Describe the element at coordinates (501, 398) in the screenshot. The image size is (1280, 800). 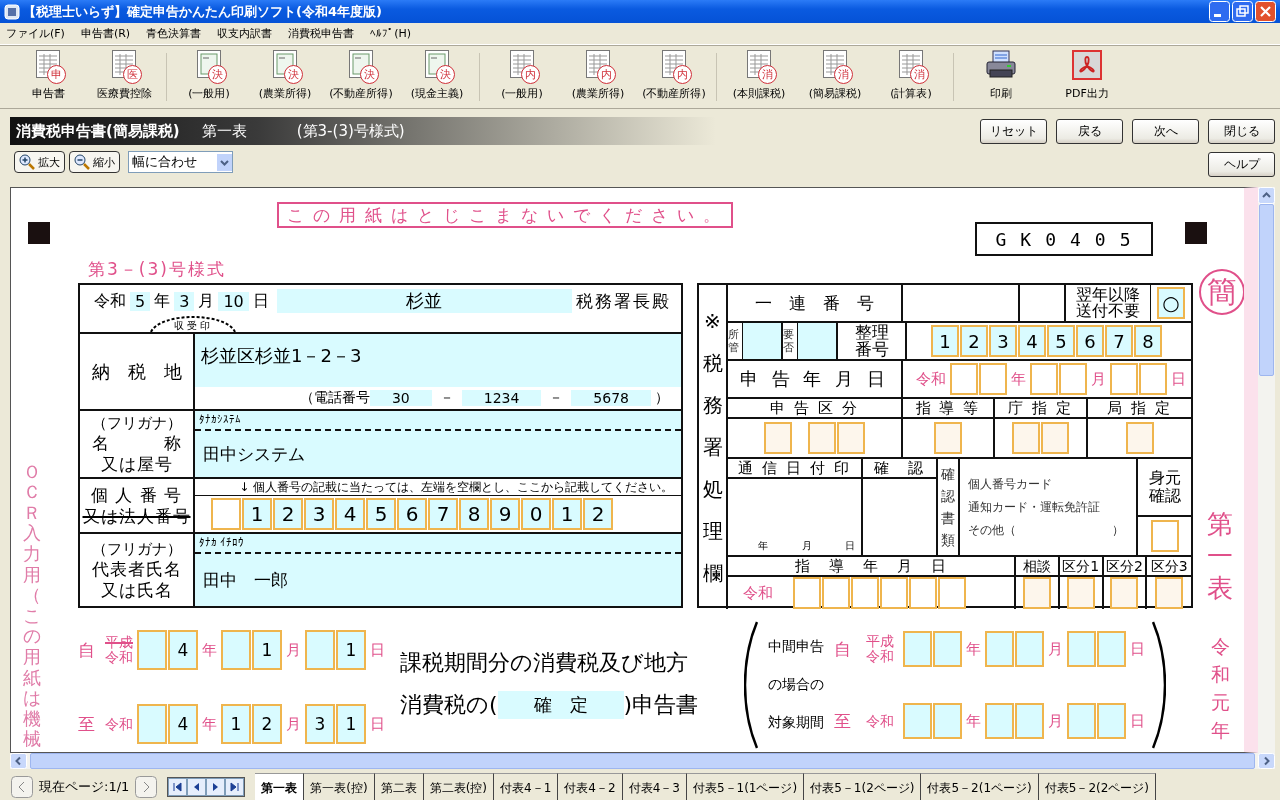
I see `phone-field: 1234` at that location.